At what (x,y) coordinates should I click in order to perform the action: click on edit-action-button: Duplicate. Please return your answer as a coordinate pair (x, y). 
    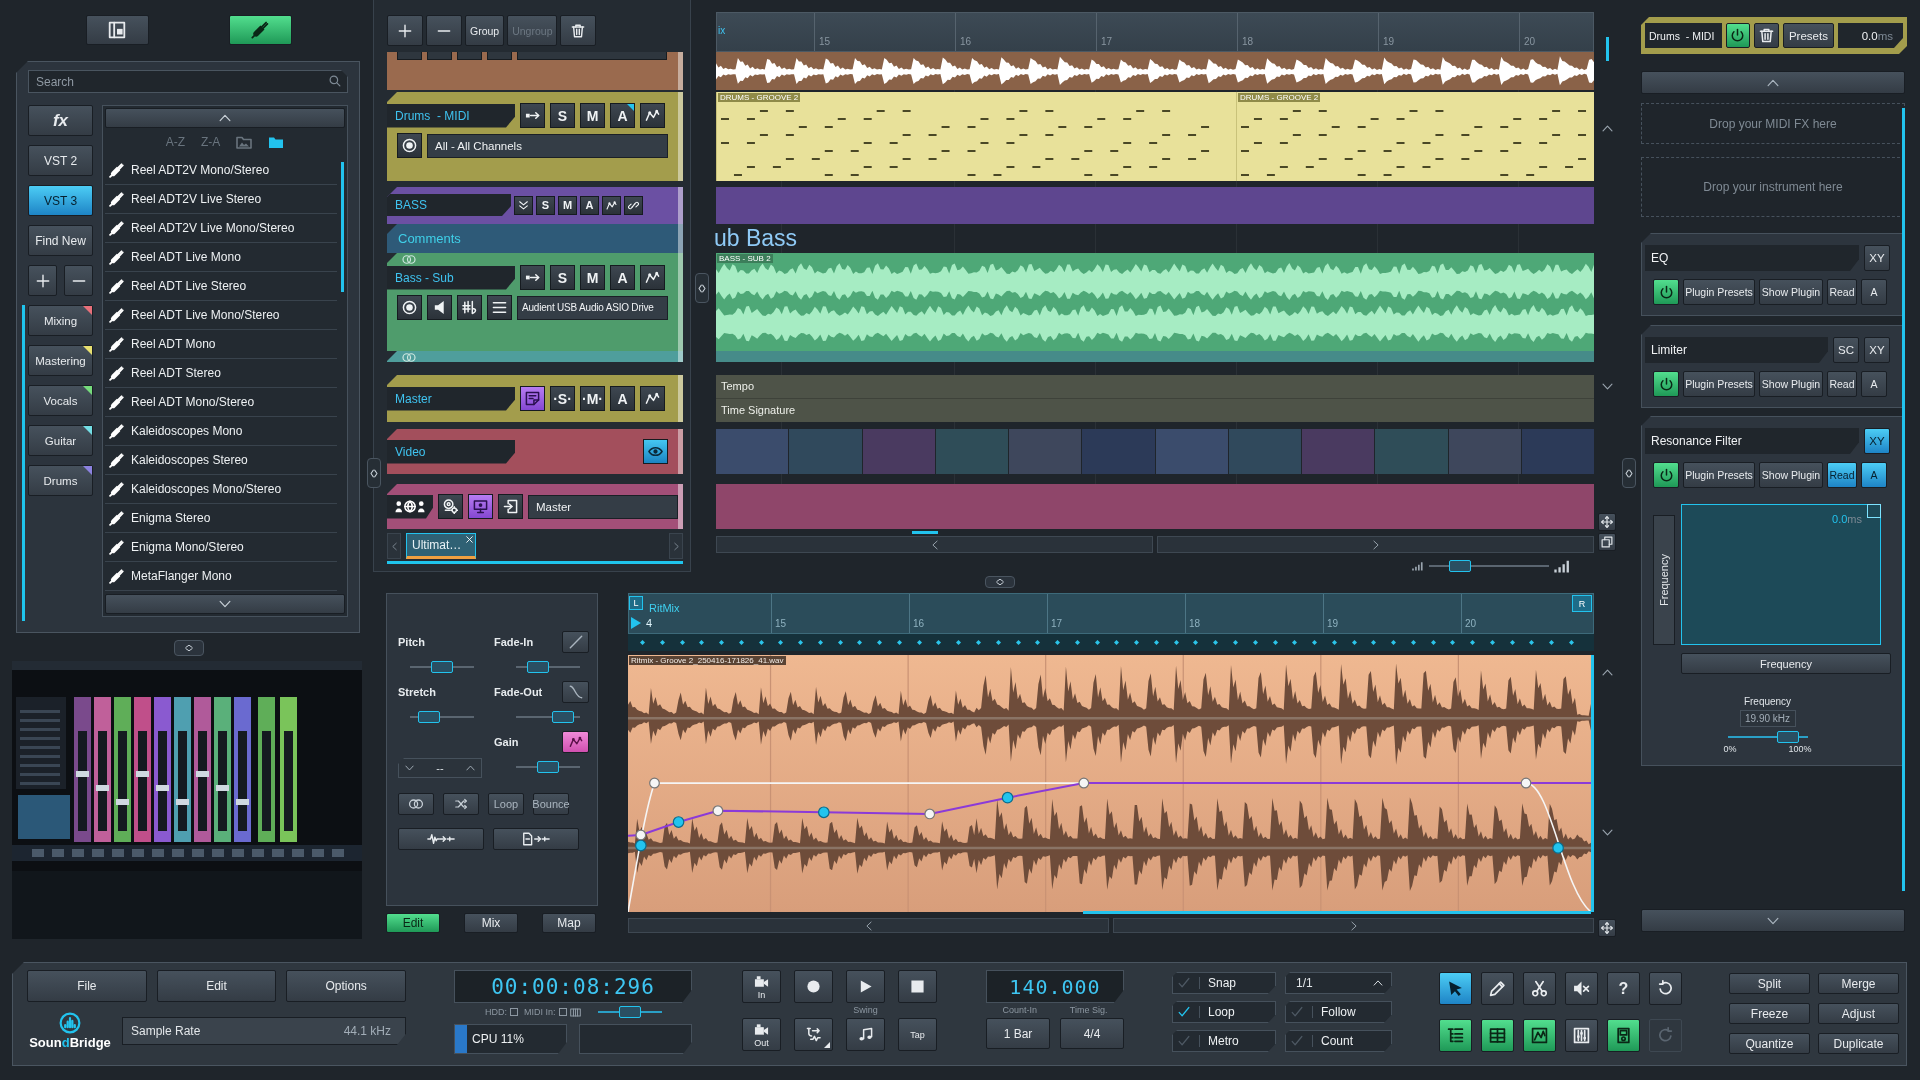
    Looking at the image, I should click on (1858, 1043).